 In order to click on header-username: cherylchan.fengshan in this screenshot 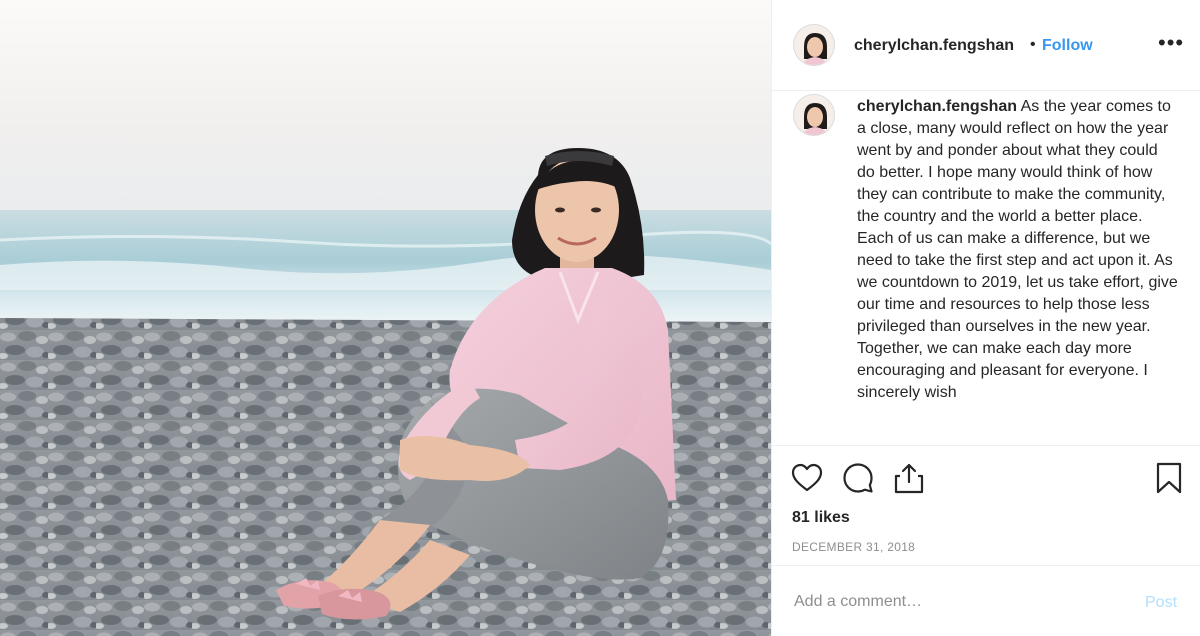, I will do `click(934, 46)`.